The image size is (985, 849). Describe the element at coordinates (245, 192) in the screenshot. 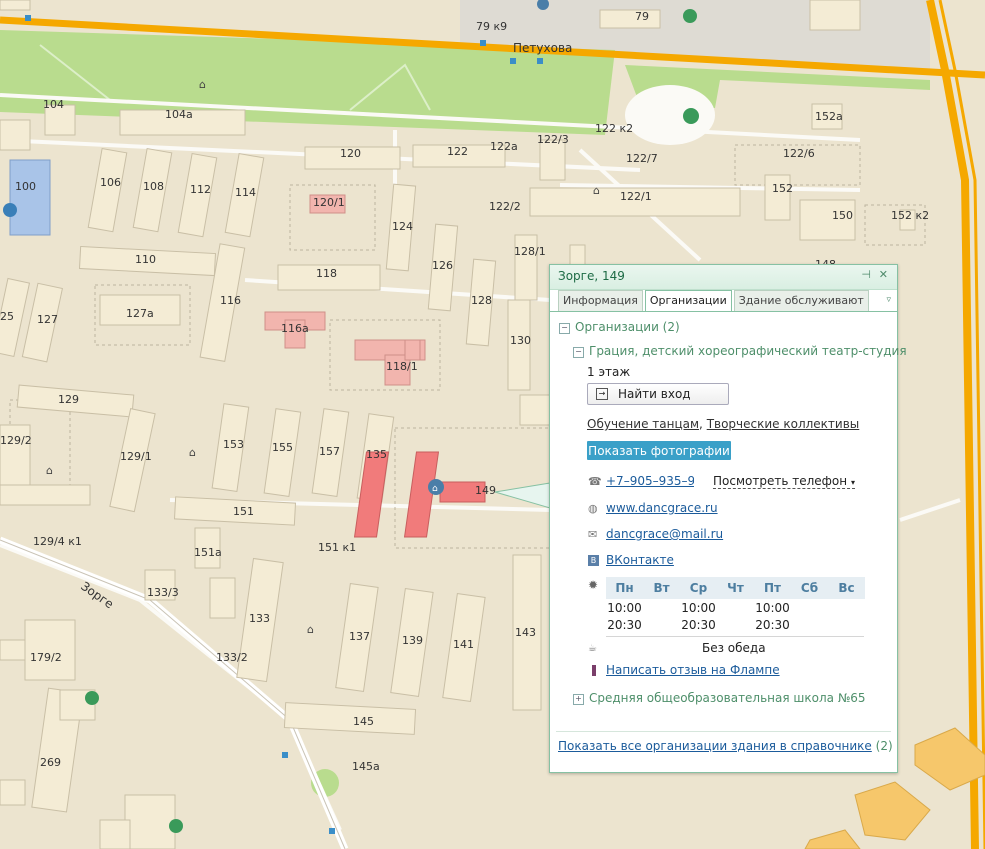

I see `building-label: 114` at that location.